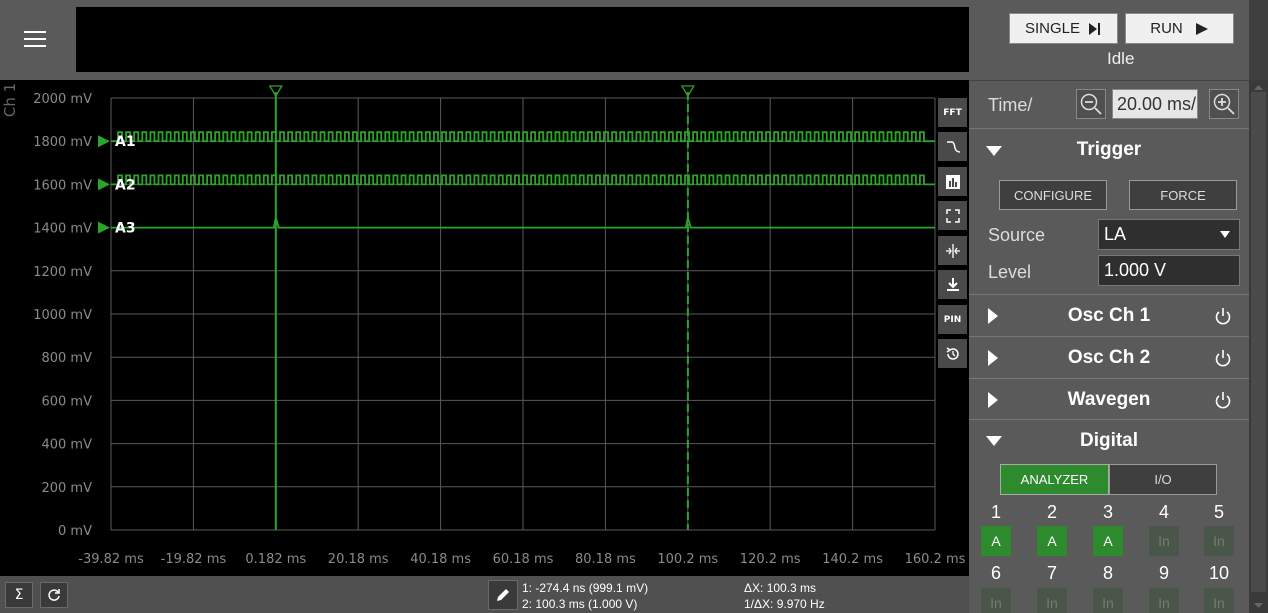 The image size is (1268, 613). Describe the element at coordinates (935, 559) in the screenshot. I see `x-tick-label: 160.2 ms` at that location.